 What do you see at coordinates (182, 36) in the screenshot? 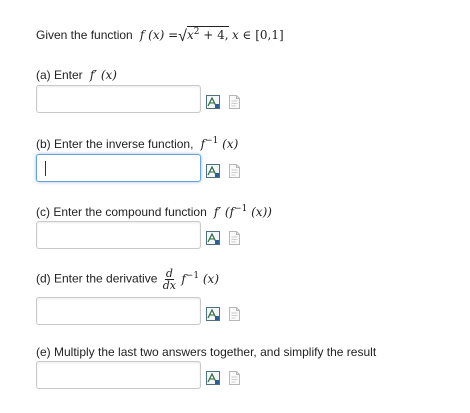
I see `sqrt-symbol: √` at bounding box center [182, 36].